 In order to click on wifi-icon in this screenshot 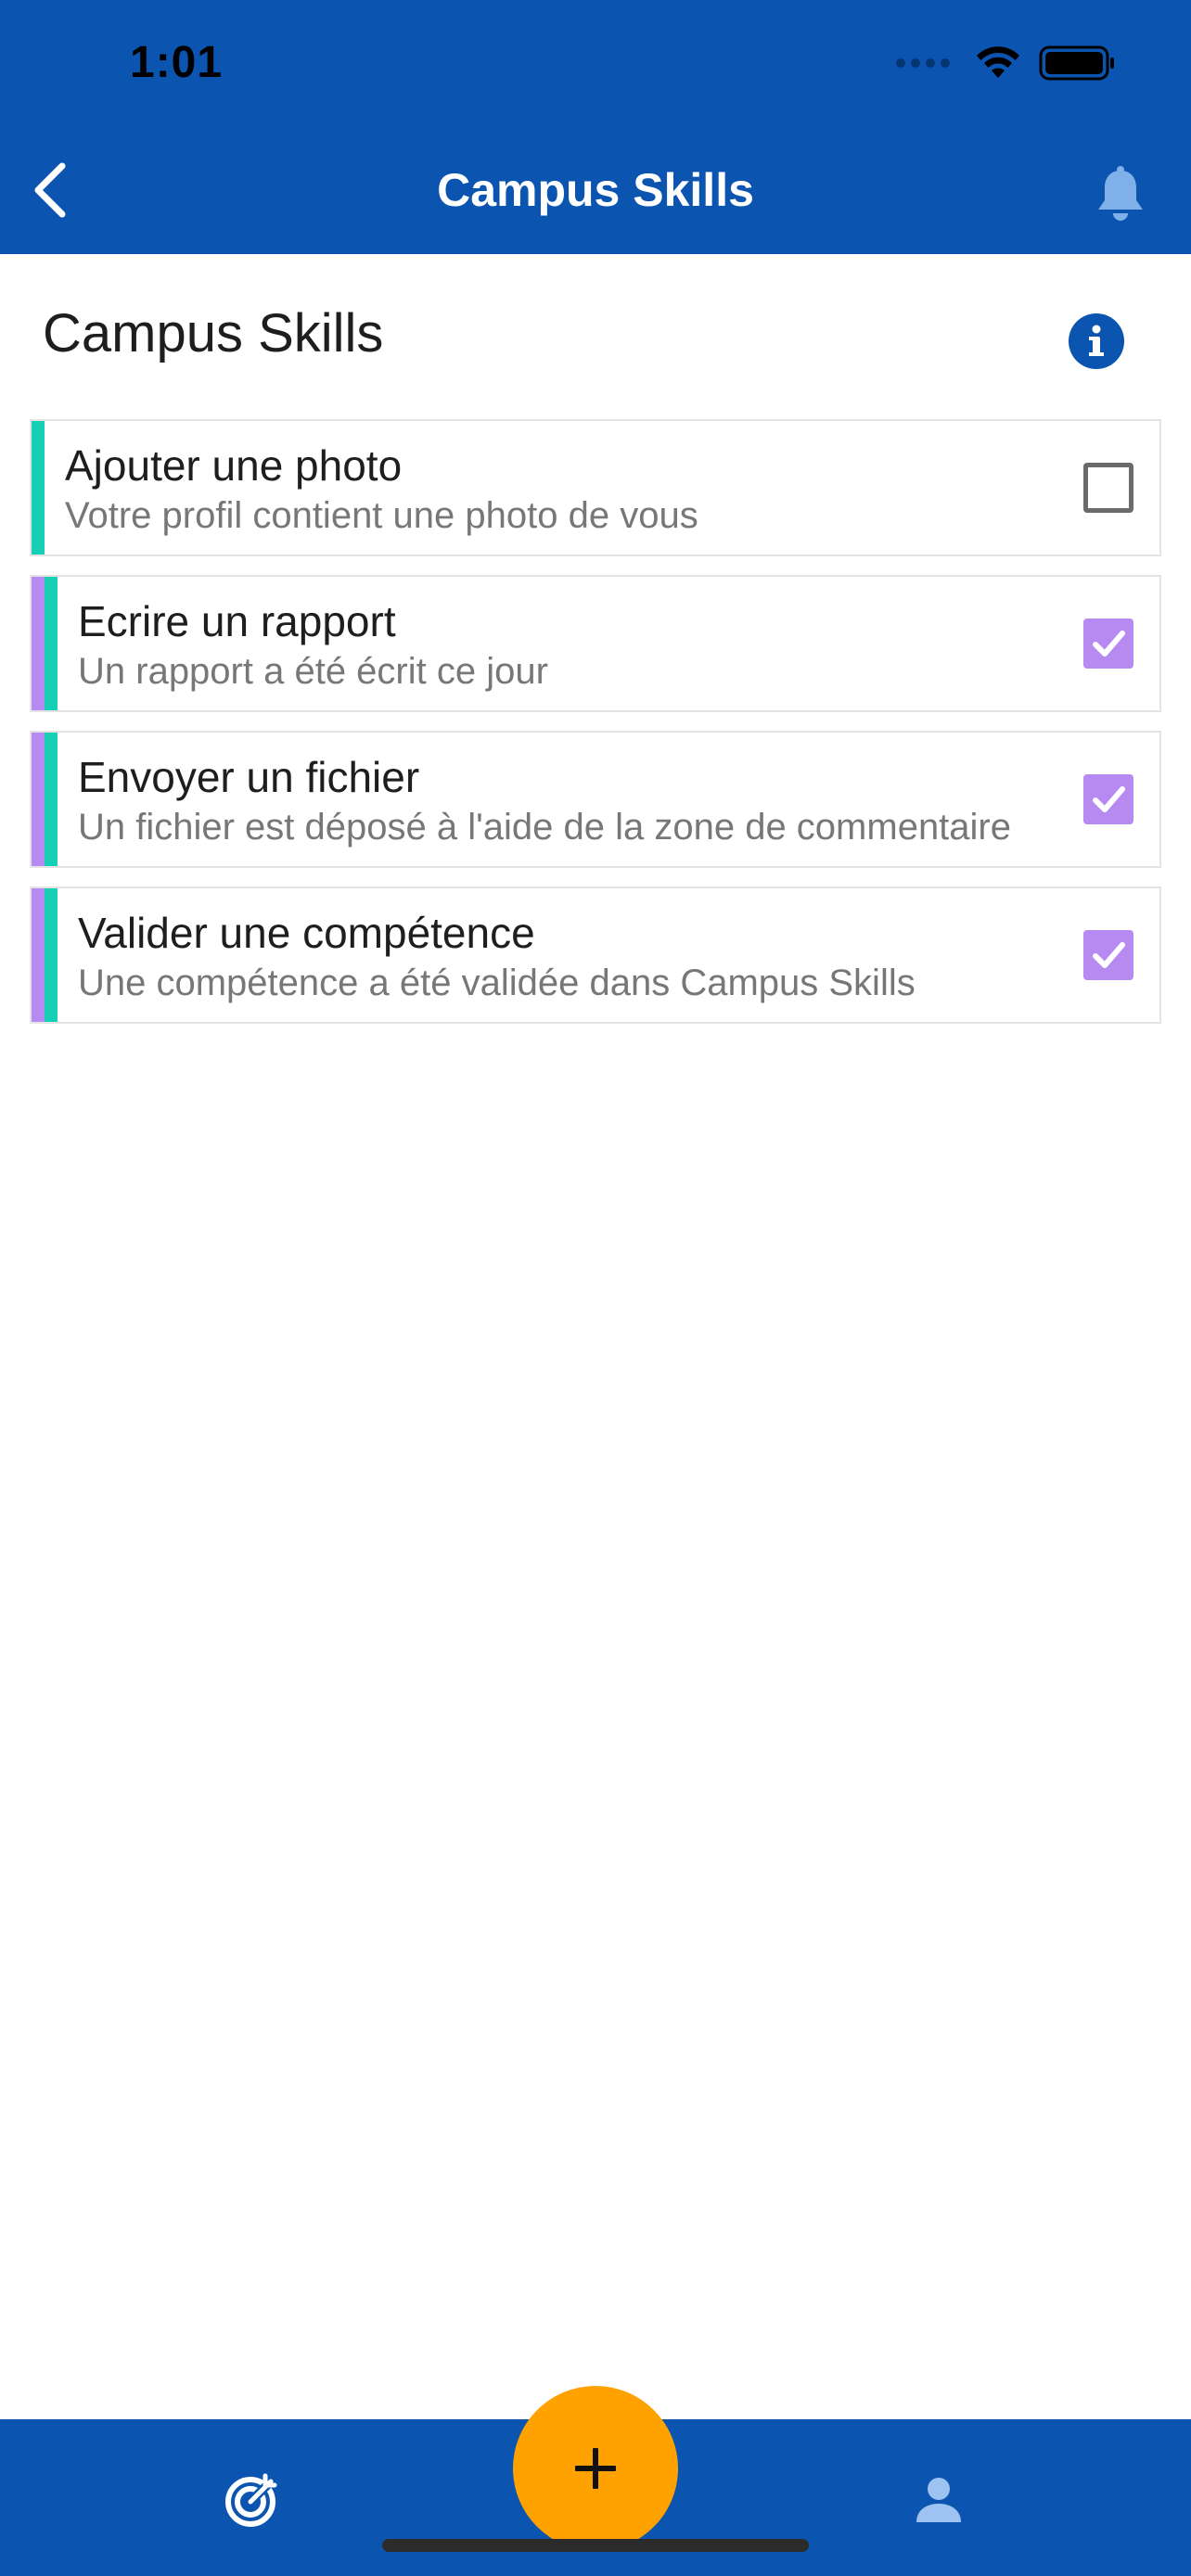, I will do `click(998, 62)`.